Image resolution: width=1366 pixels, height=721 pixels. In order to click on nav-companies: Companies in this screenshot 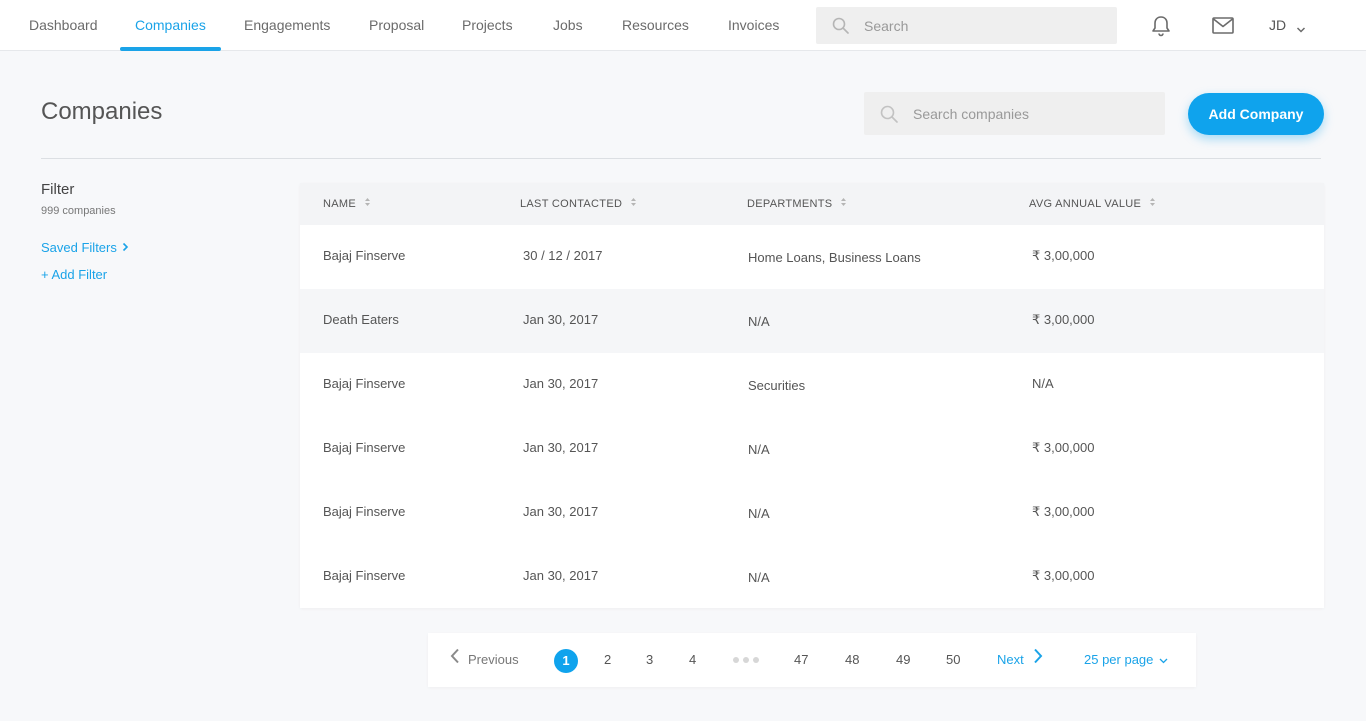, I will do `click(170, 25)`.